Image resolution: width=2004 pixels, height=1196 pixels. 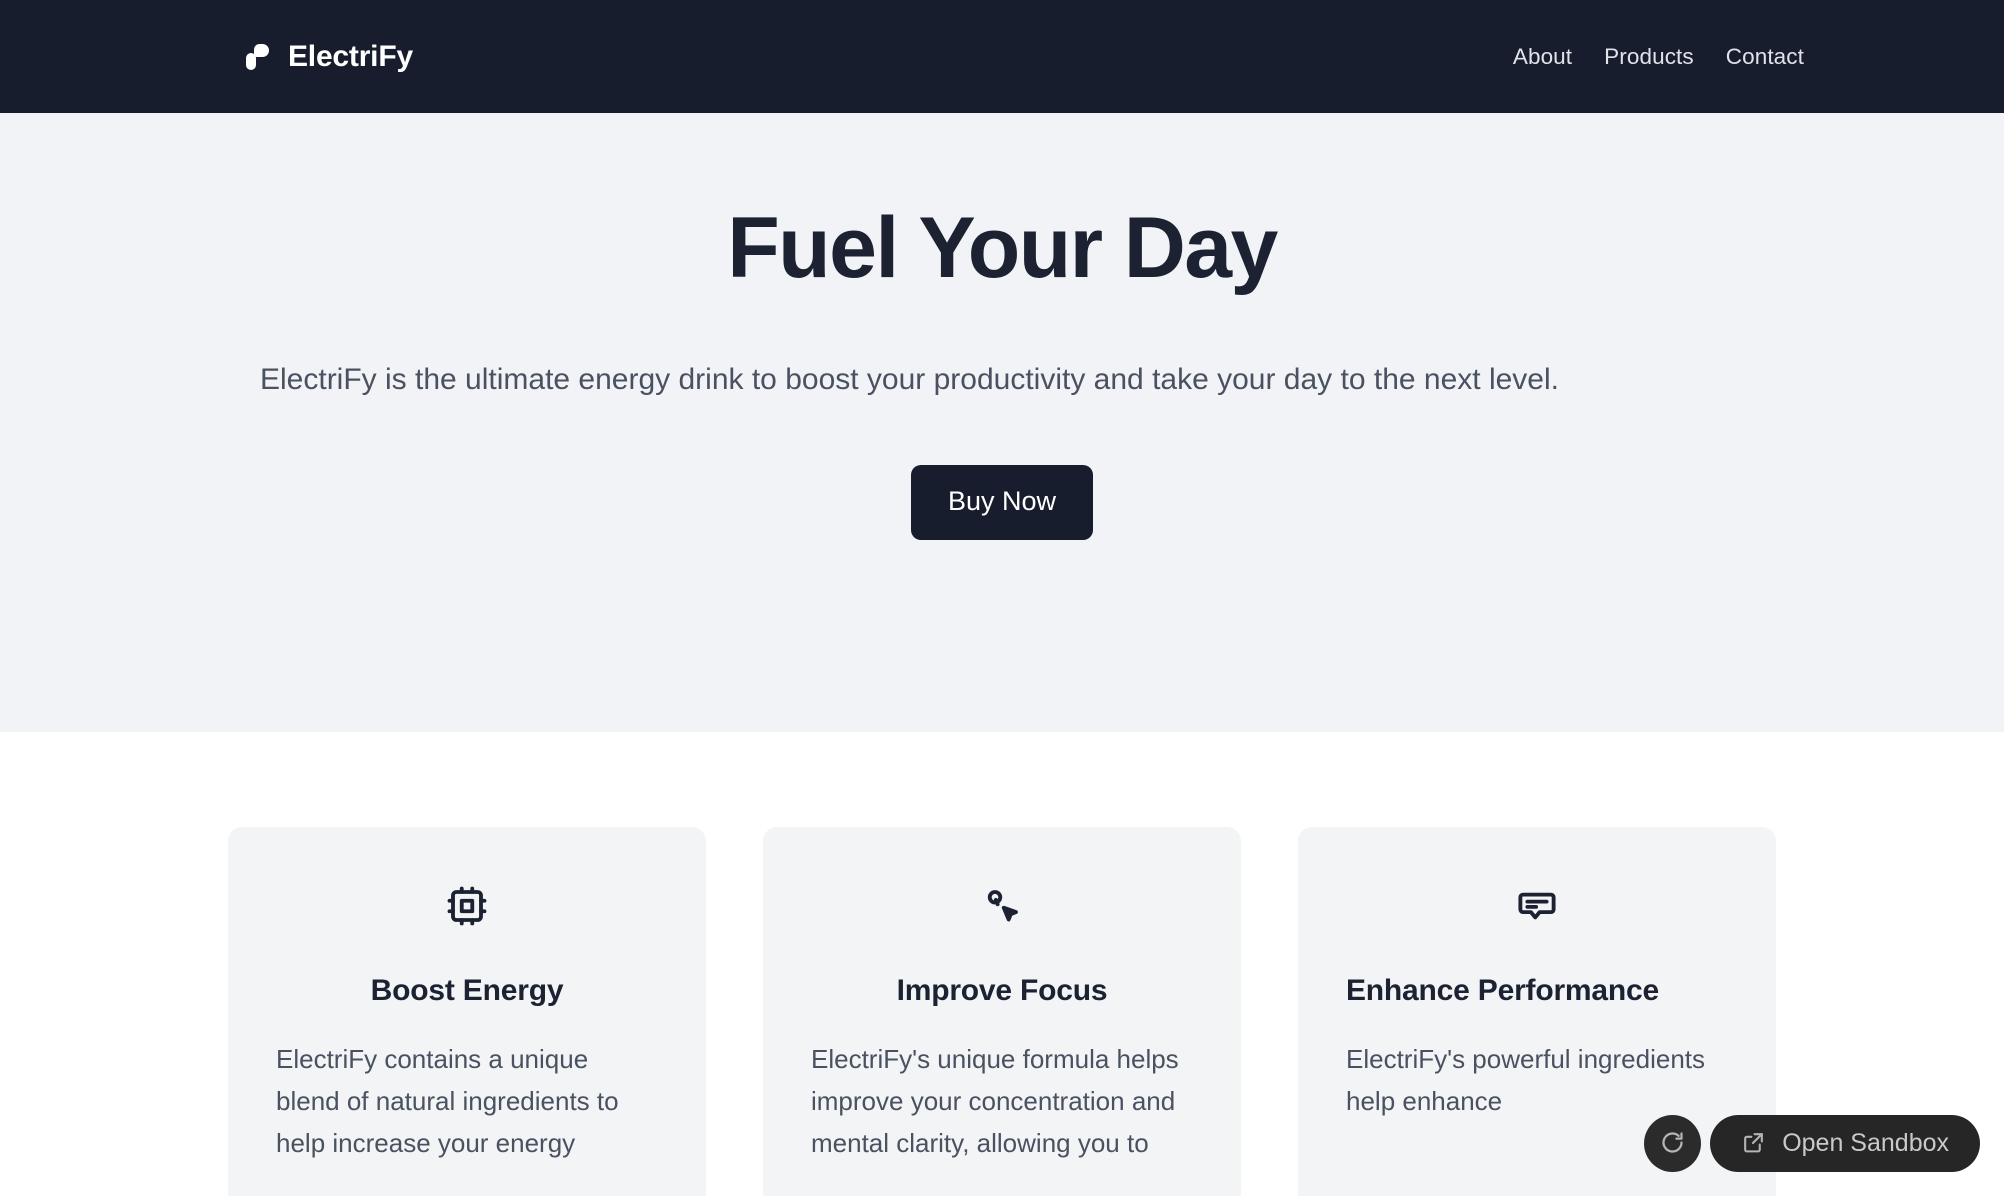 I want to click on feature-title: Improve Focus, so click(x=1002, y=990).